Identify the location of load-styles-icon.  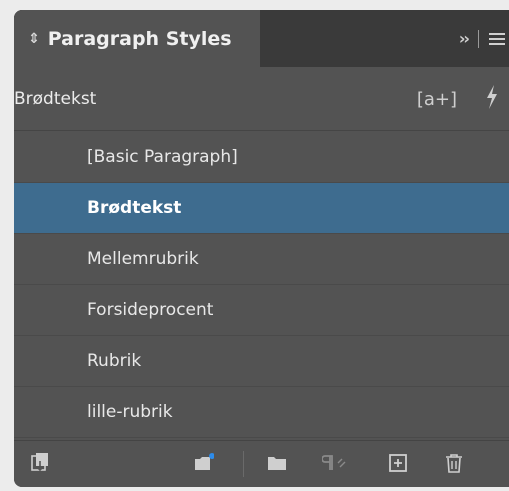
(40, 463).